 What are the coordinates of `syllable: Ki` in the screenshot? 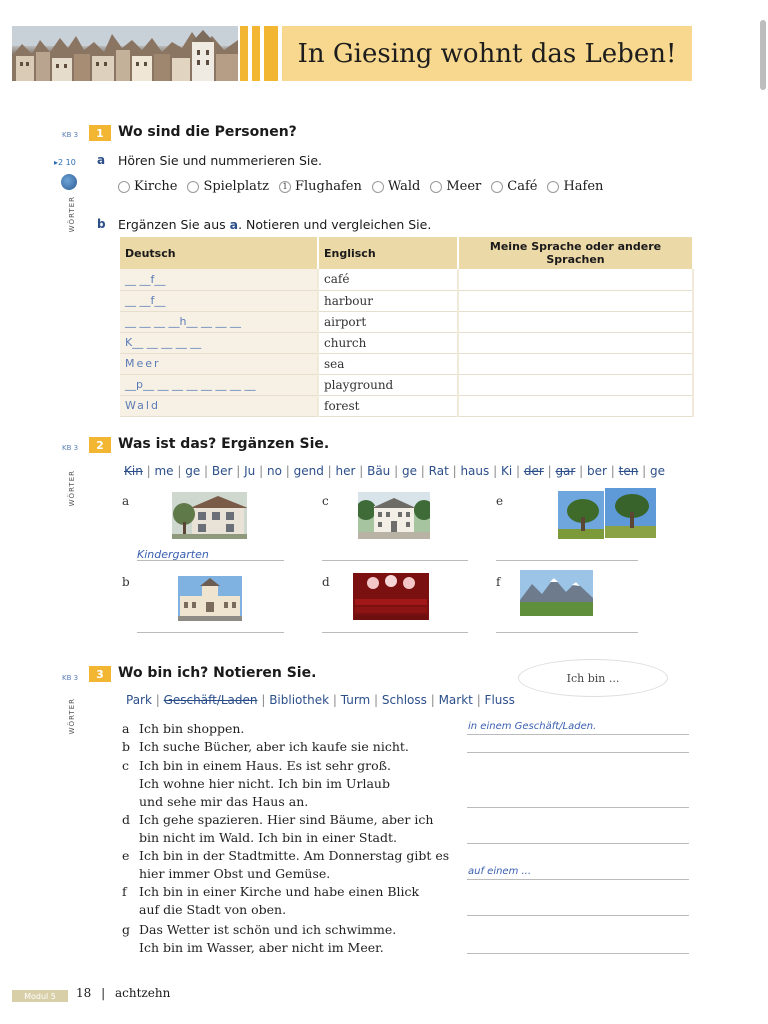 It's located at (506, 471).